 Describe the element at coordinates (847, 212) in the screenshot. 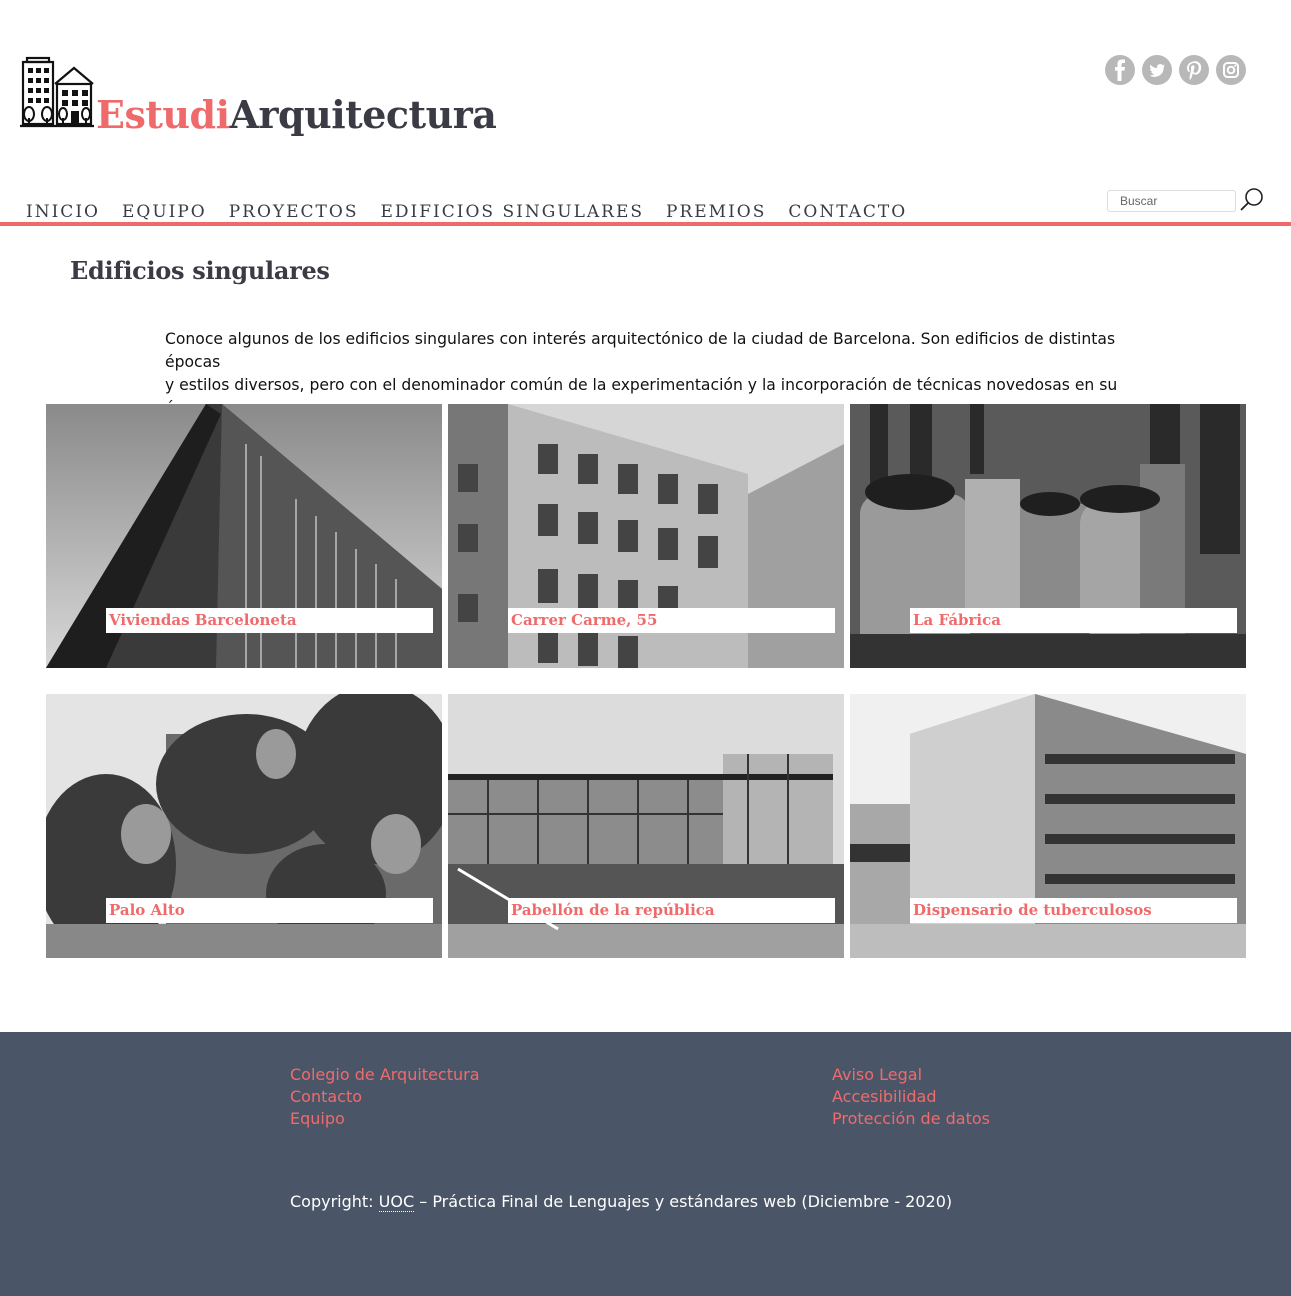

I see `nav-contacto: CONTACTO` at that location.